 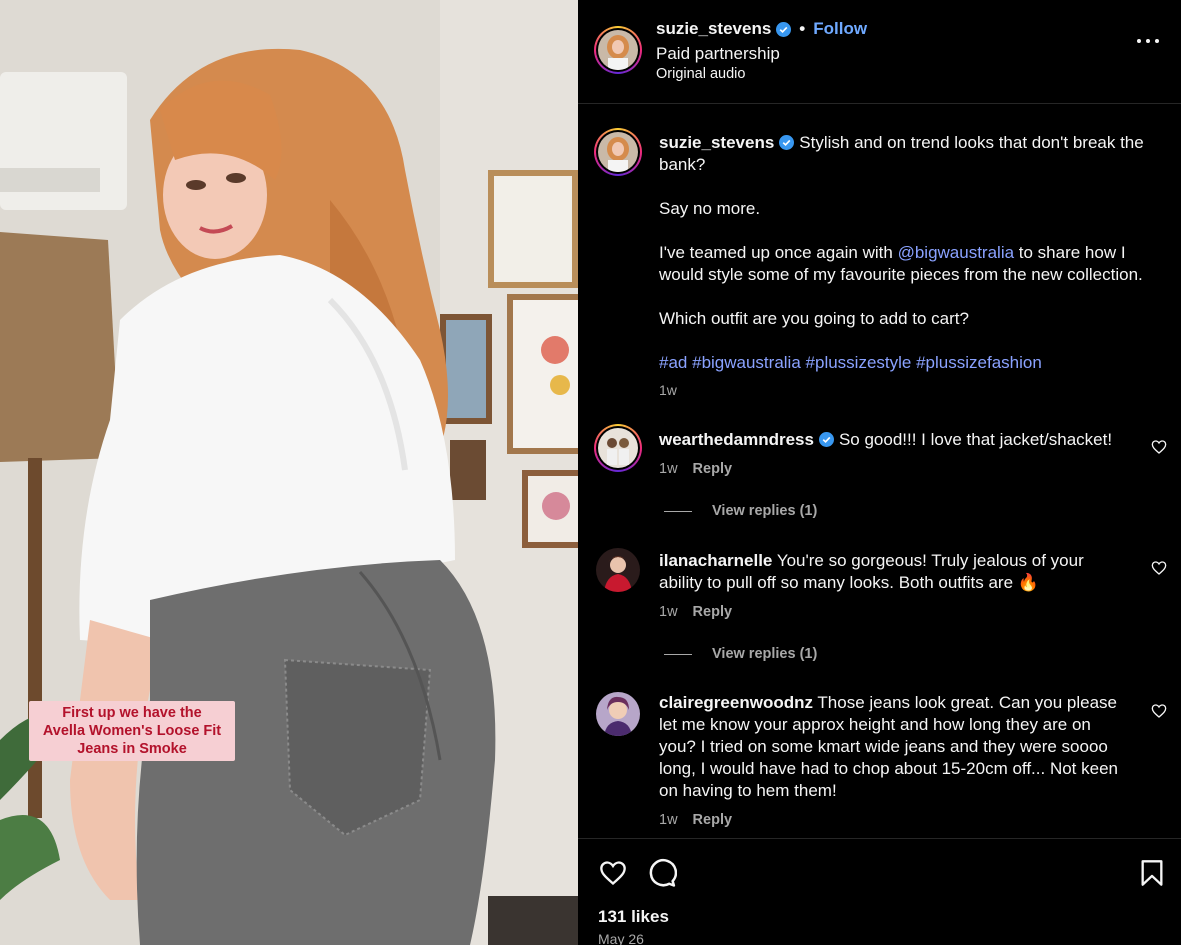 What do you see at coordinates (746, 362) in the screenshot?
I see `hashtag-link: #bigwaustralia` at bounding box center [746, 362].